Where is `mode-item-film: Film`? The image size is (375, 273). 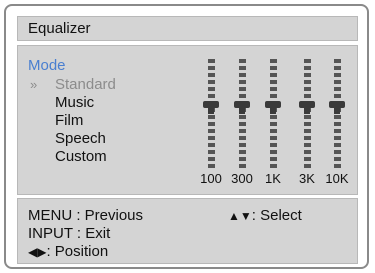 mode-item-film: Film is located at coordinates (73, 121).